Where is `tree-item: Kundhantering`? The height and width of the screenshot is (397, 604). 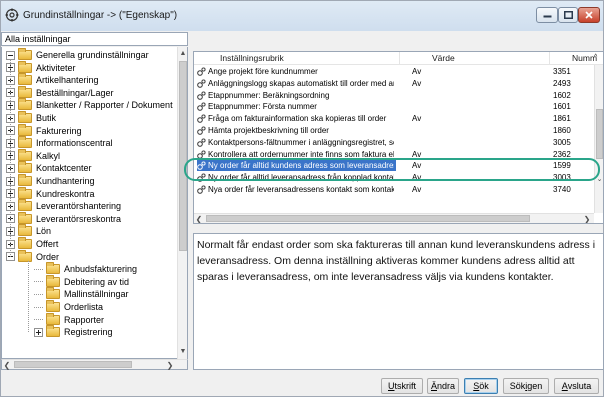
tree-item: Kundhantering is located at coordinates (50, 180).